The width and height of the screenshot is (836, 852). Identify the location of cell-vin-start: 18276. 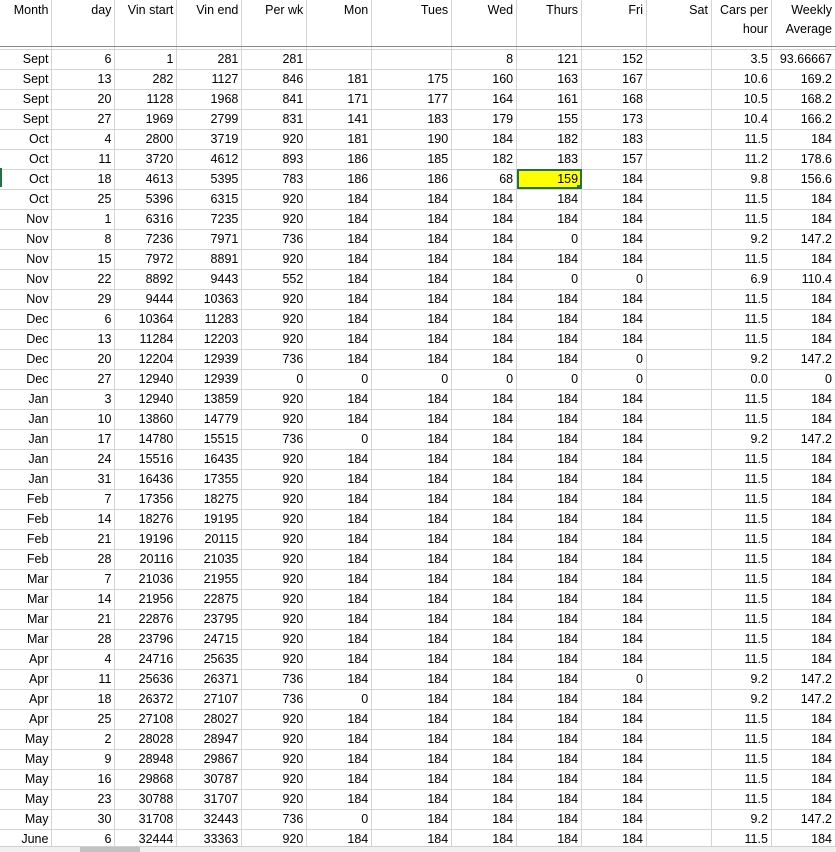
(146, 519).